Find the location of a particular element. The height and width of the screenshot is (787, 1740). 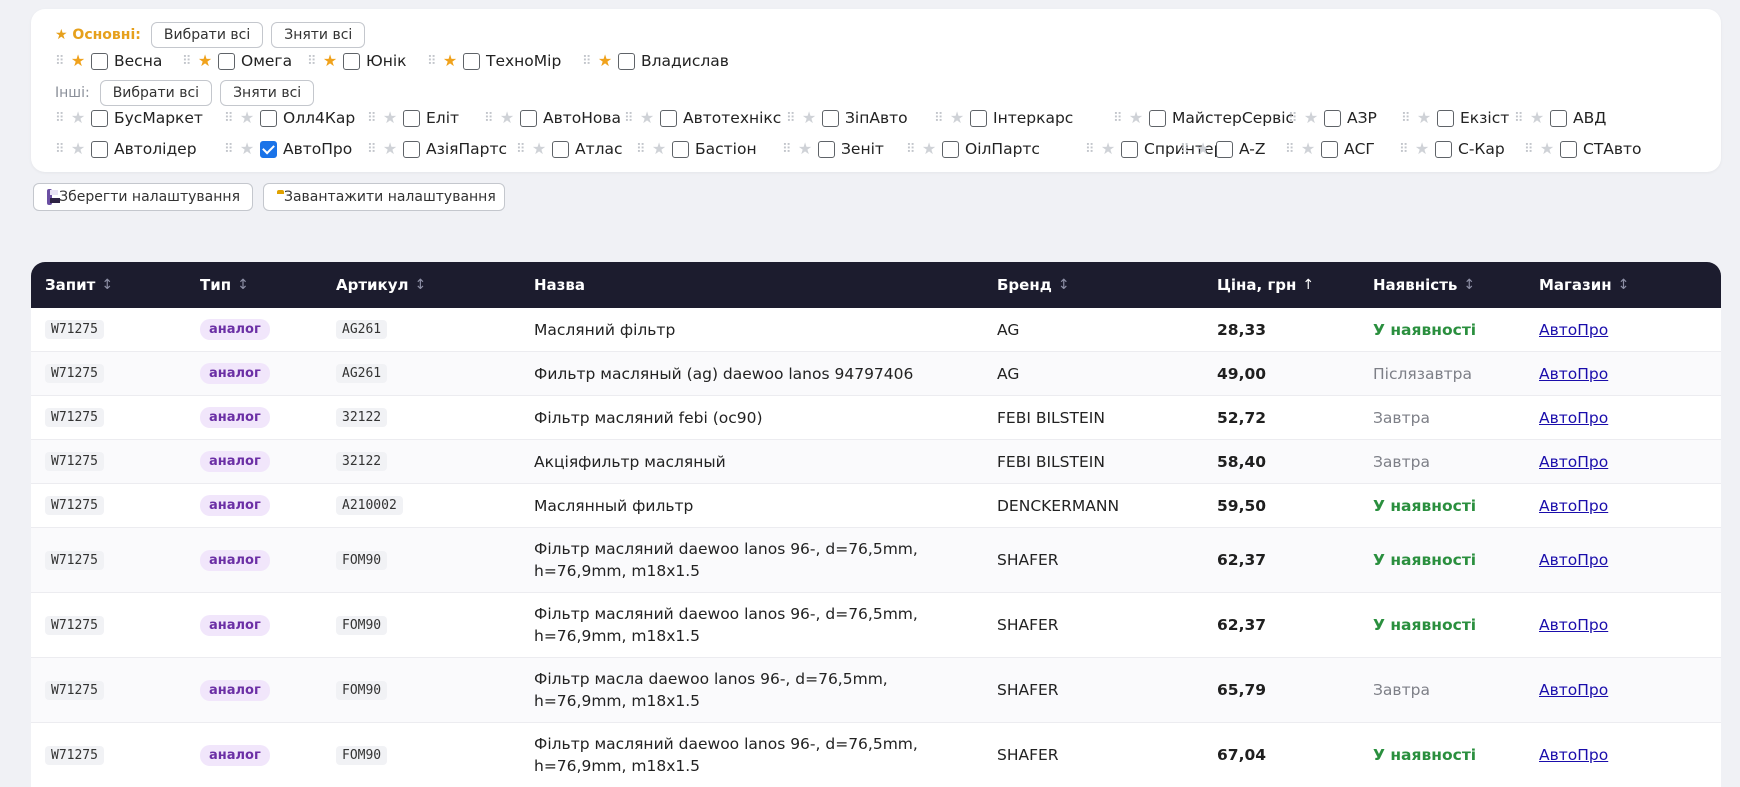

other-deselect-all-button: Зняти всі is located at coordinates (267, 93).